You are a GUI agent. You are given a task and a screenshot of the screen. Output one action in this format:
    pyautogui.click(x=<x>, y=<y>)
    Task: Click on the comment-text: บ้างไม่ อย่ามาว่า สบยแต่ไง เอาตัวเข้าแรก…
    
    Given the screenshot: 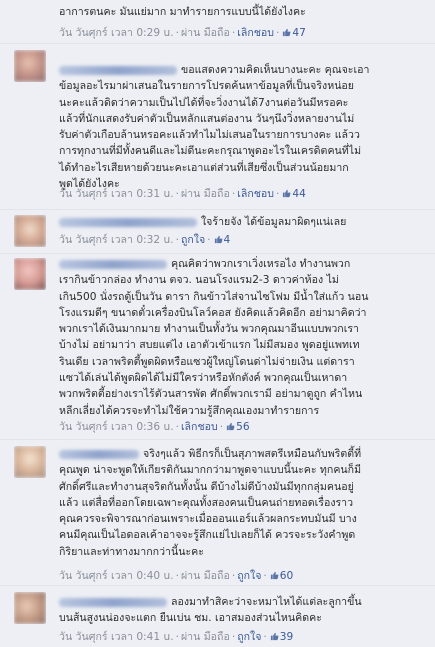 What is the action you would take?
    pyautogui.click(x=209, y=345)
    